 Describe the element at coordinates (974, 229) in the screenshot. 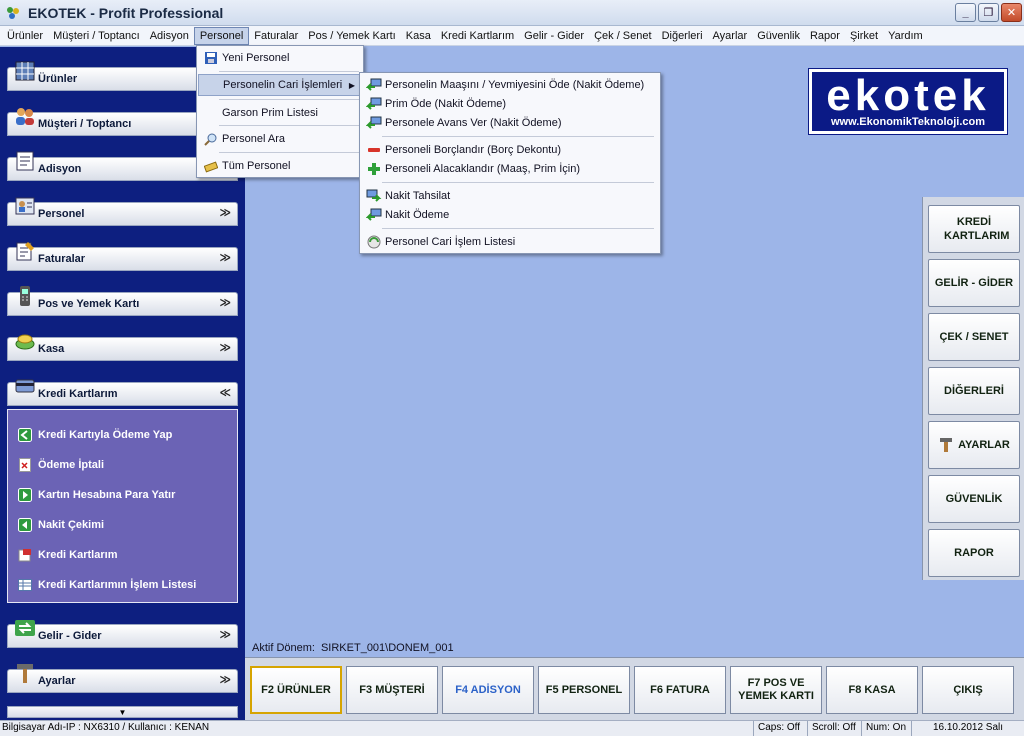

I see `kredi-kartlarim-button: KREDİ KARTLARIM` at that location.